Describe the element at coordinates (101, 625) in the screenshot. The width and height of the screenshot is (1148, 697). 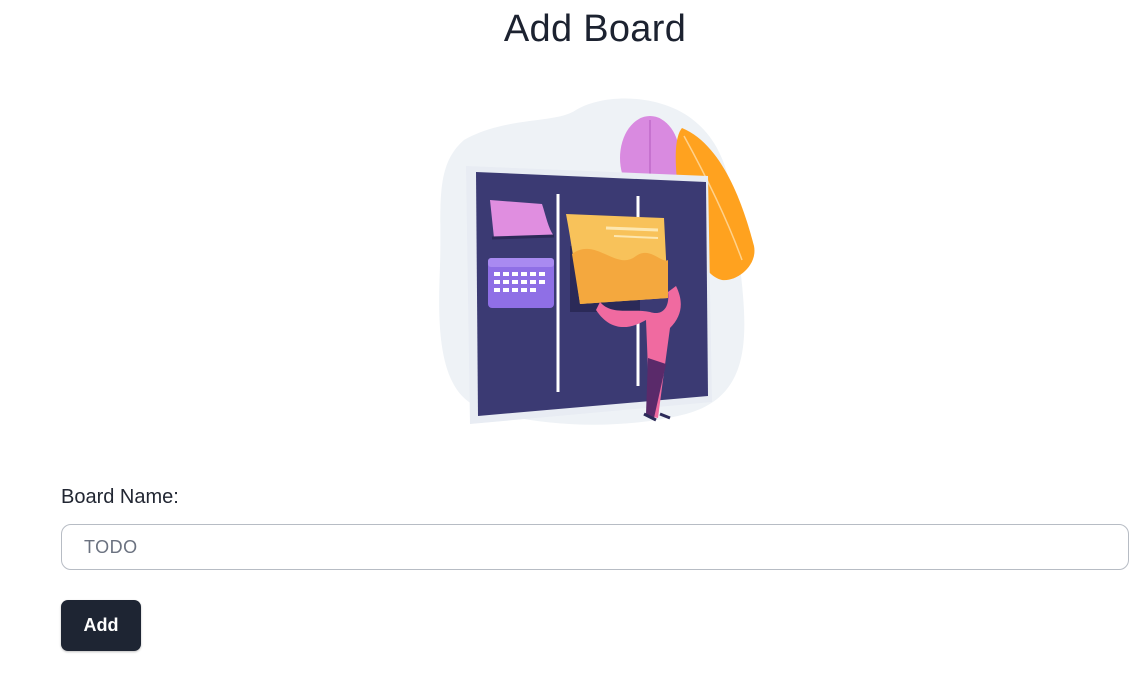
I see `add-button: Add` at that location.